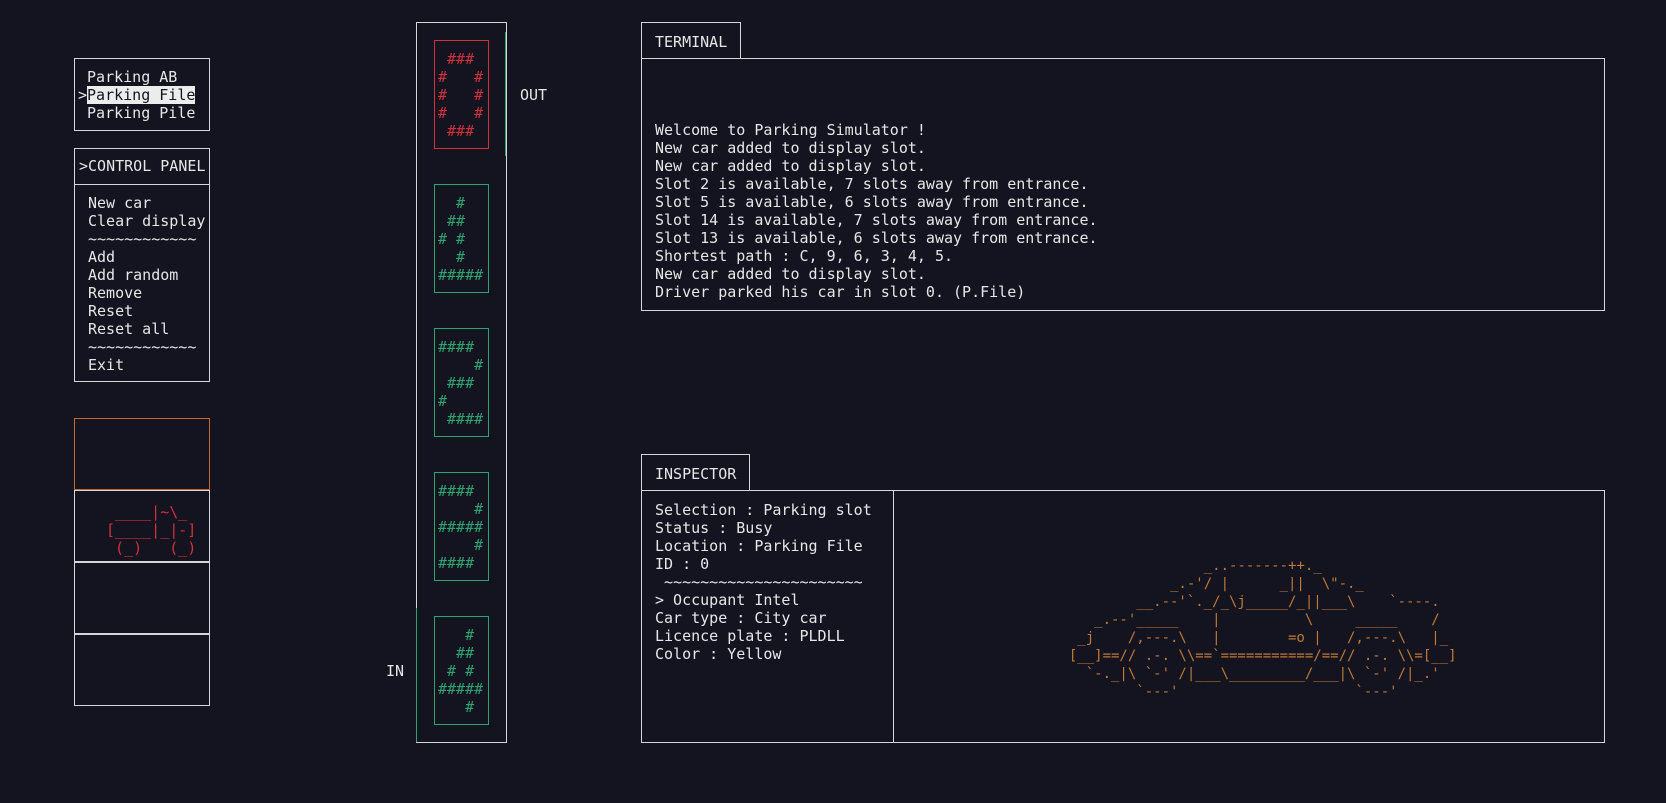  What do you see at coordinates (83, 95) in the screenshot?
I see `selection-marker: >` at bounding box center [83, 95].